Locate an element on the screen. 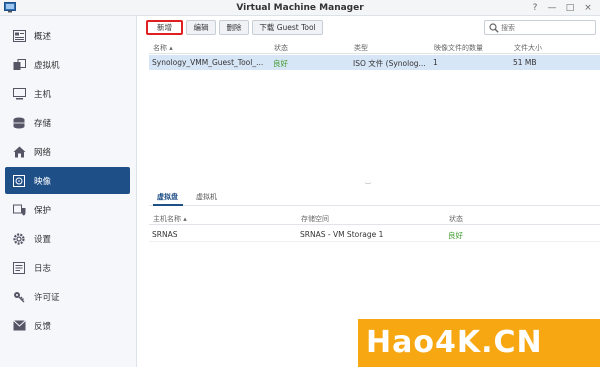 The width and height of the screenshot is (600, 367). help-icon: ? is located at coordinates (535, 8).